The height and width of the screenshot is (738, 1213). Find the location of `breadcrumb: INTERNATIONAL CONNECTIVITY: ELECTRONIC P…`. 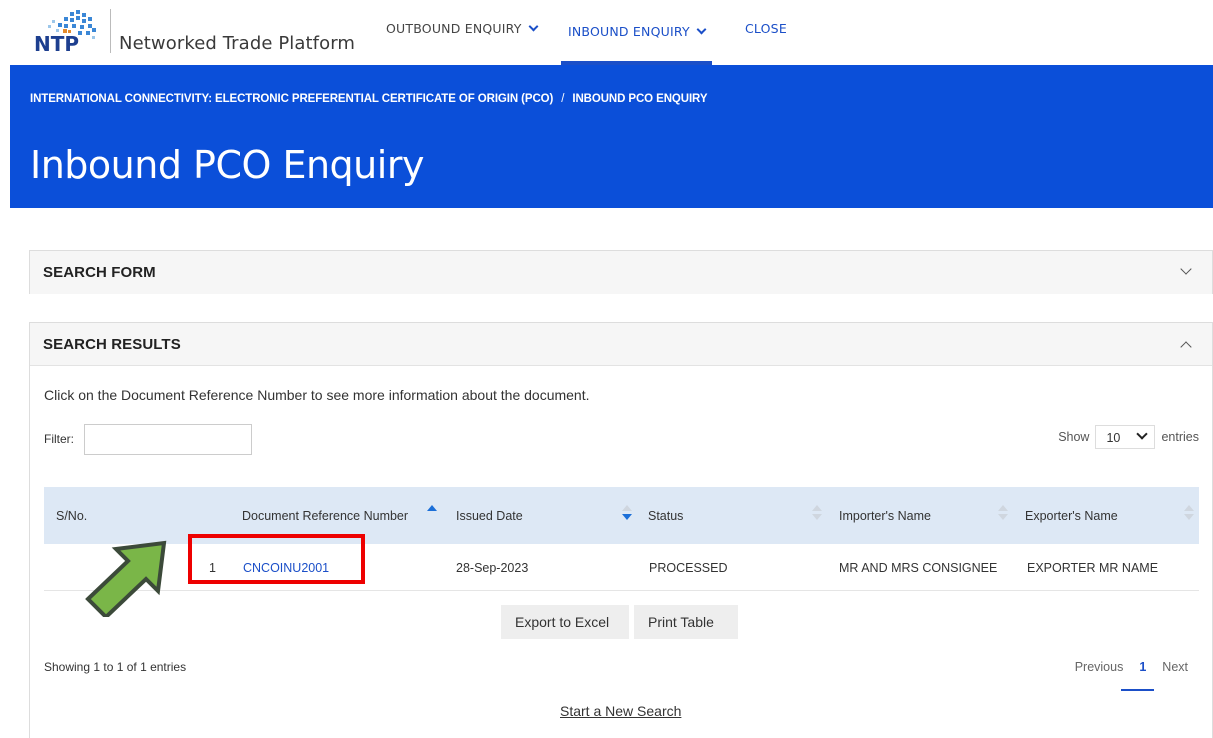

breadcrumb: INTERNATIONAL CONNECTIVITY: ELECTRONIC P… is located at coordinates (368, 99).